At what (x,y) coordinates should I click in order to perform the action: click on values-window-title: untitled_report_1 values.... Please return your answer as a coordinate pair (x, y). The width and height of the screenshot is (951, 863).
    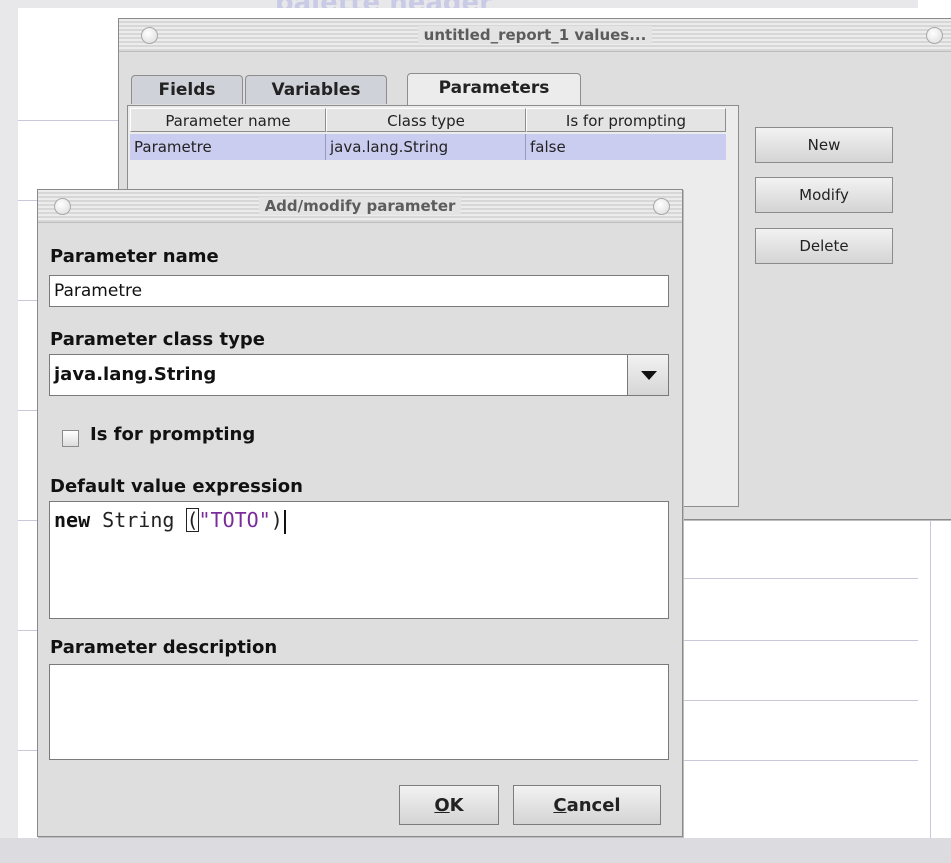
    Looking at the image, I should click on (535, 35).